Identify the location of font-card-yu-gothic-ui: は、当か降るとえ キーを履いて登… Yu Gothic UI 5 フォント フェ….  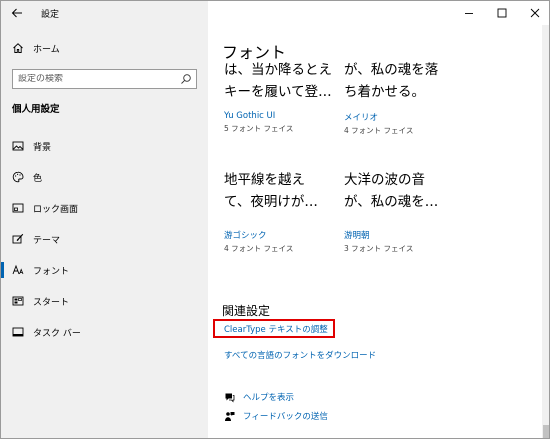
(279, 96).